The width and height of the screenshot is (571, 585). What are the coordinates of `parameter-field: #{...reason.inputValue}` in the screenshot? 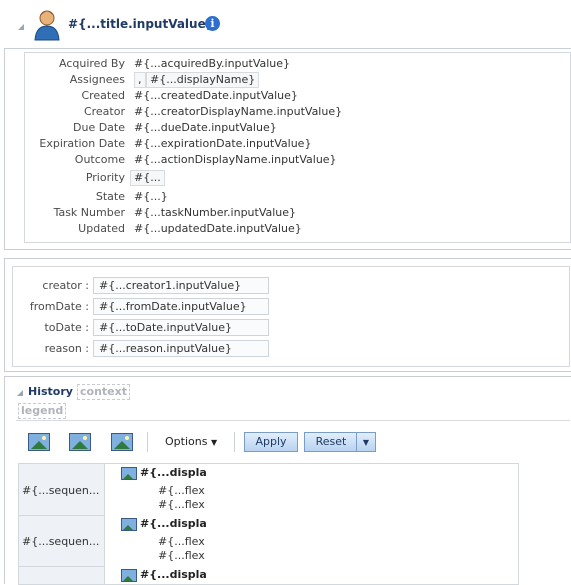 It's located at (181, 348).